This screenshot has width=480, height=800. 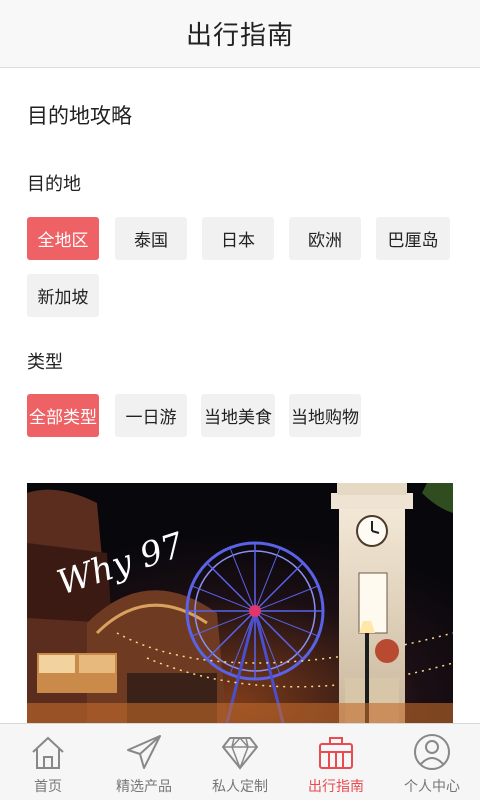 What do you see at coordinates (45, 362) in the screenshot?
I see `type-label: 类型` at bounding box center [45, 362].